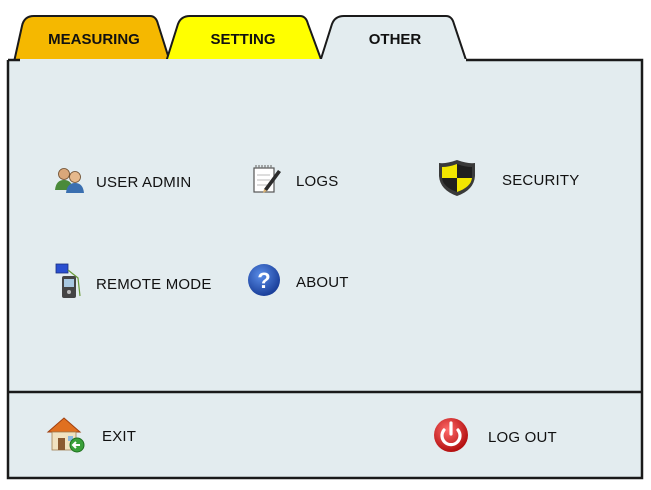 The image size is (651, 490). I want to click on logout-label: LOG OUT, so click(522, 437).